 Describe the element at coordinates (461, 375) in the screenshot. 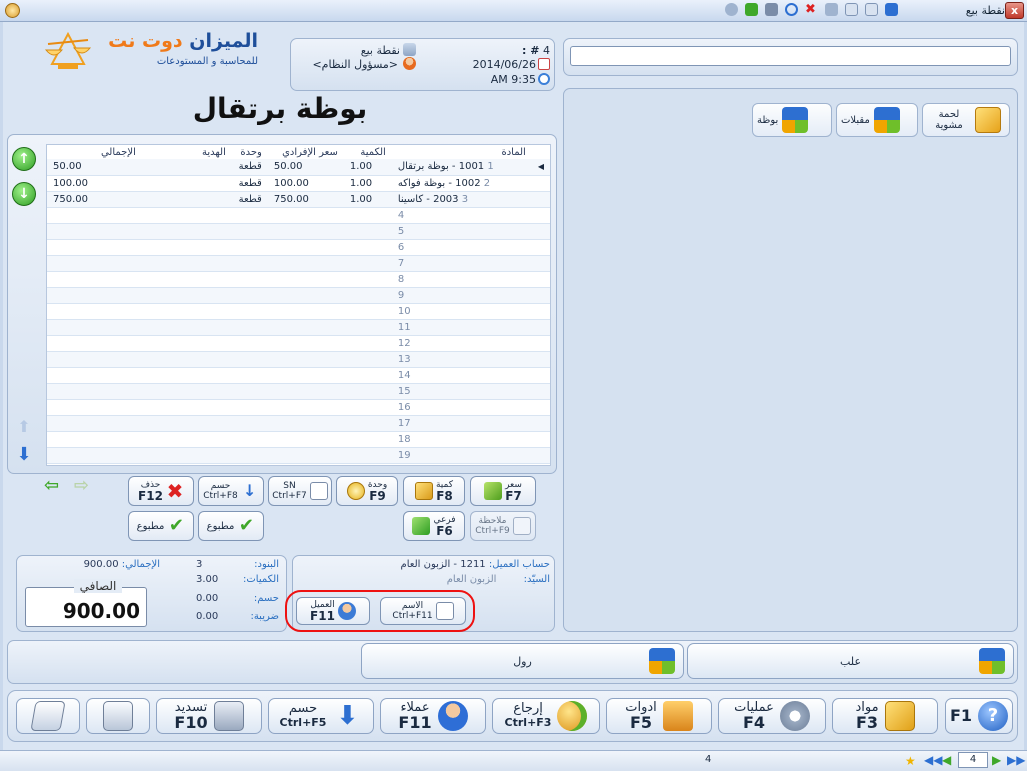

I see `cell-item: 14` at that location.